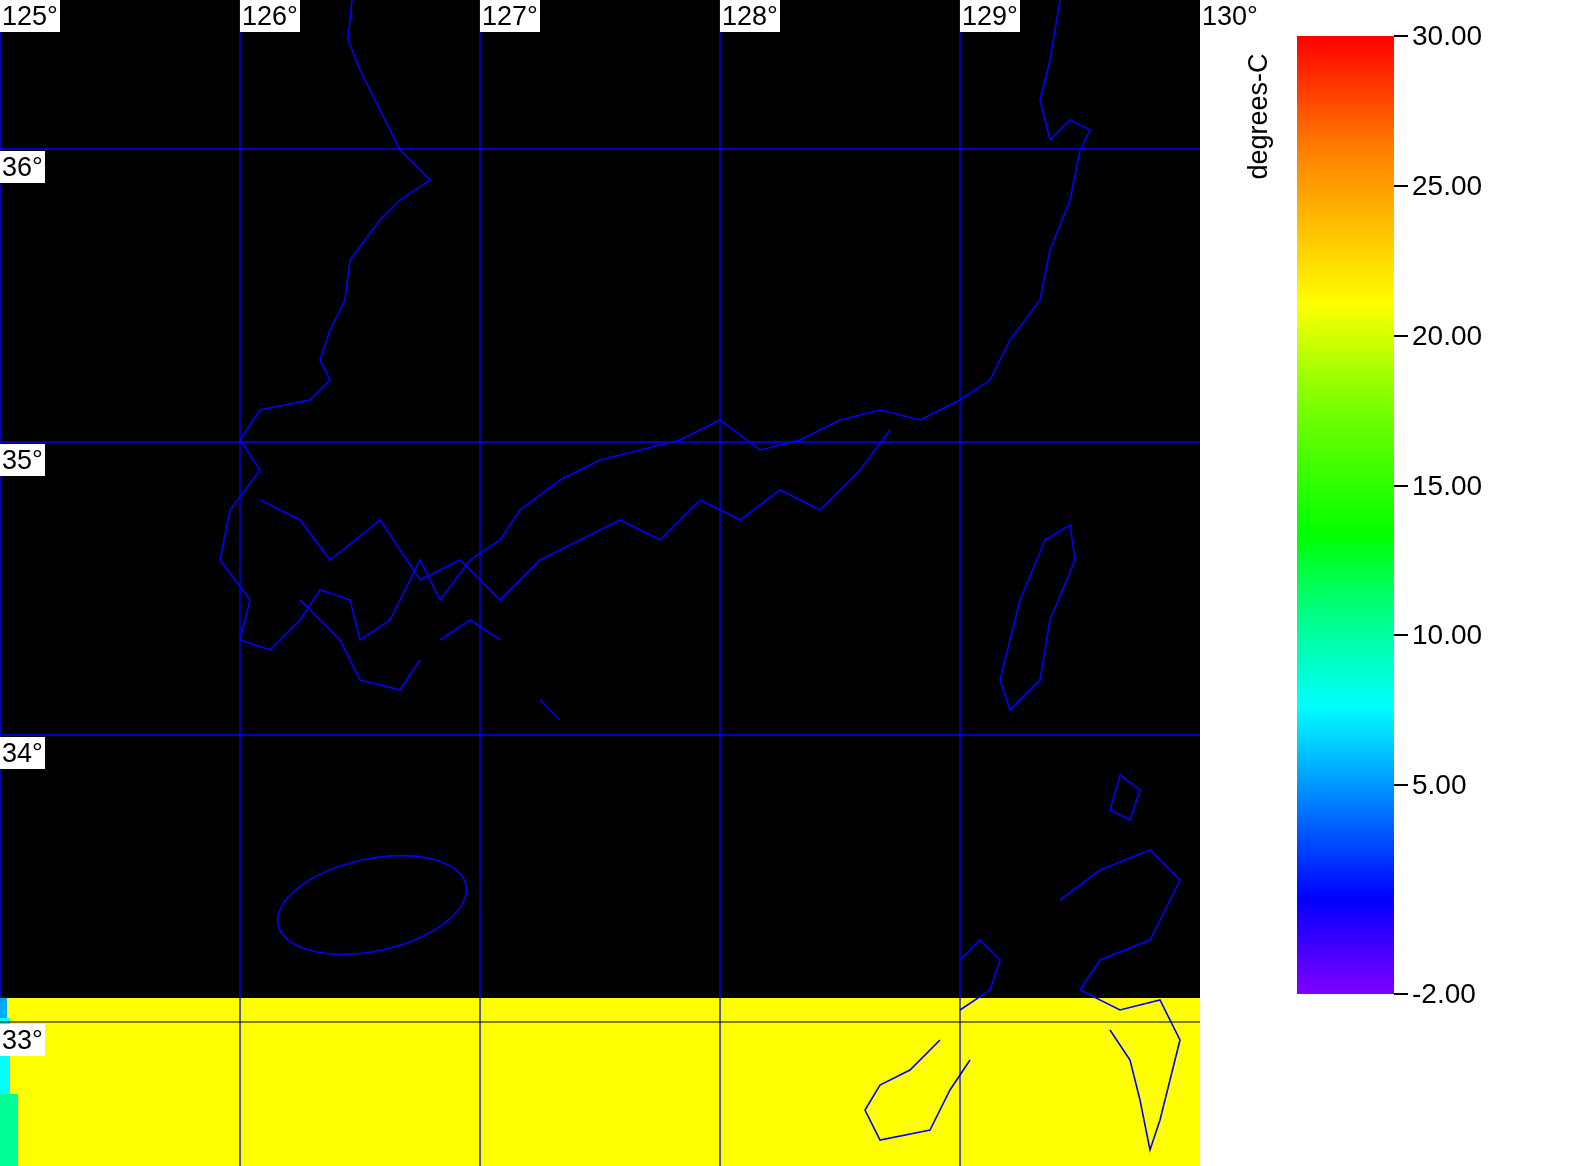 The height and width of the screenshot is (1166, 1591). What do you see at coordinates (1447, 486) in the screenshot?
I see `tick-label: 15.00` at bounding box center [1447, 486].